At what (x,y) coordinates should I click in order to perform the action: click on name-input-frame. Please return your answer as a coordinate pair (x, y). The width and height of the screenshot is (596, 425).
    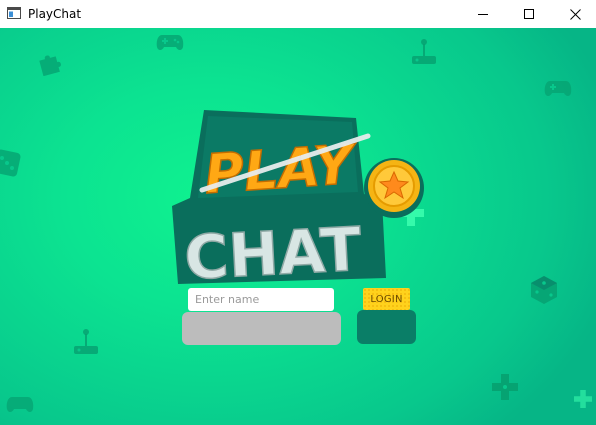
    Looking at the image, I should click on (261, 328).